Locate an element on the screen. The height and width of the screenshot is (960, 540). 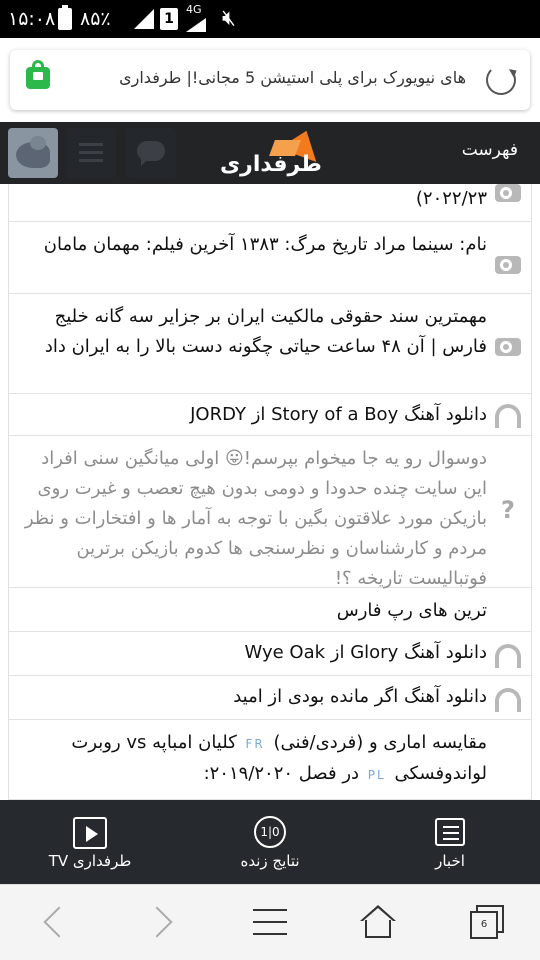
home-icon-body is located at coordinates (378, 929).